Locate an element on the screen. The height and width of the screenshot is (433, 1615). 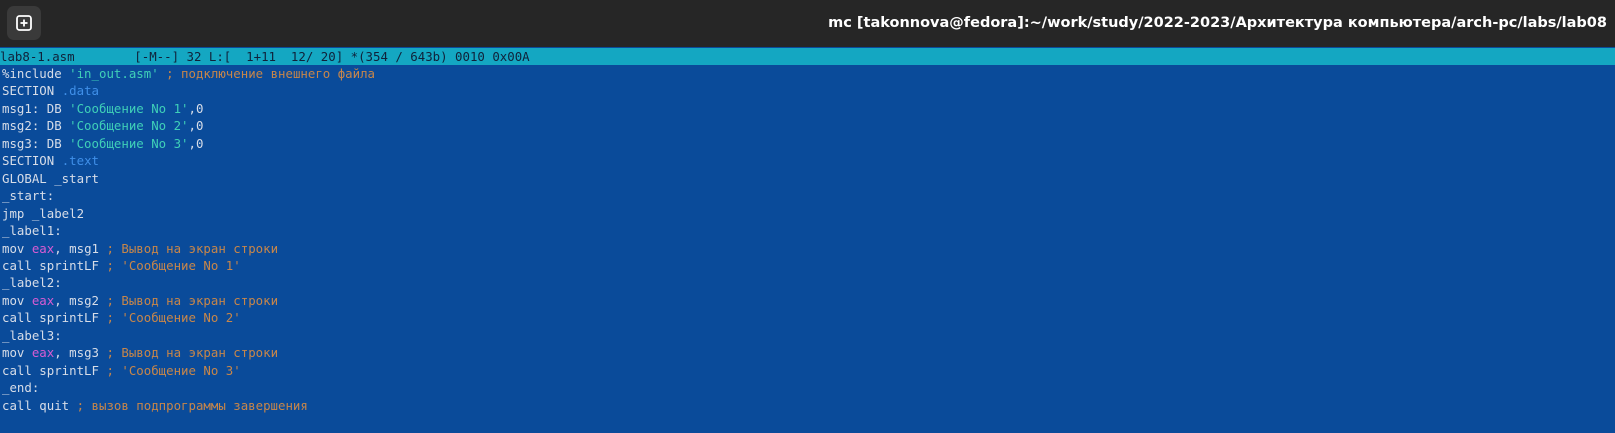
new-tab-button is located at coordinates (24, 23).